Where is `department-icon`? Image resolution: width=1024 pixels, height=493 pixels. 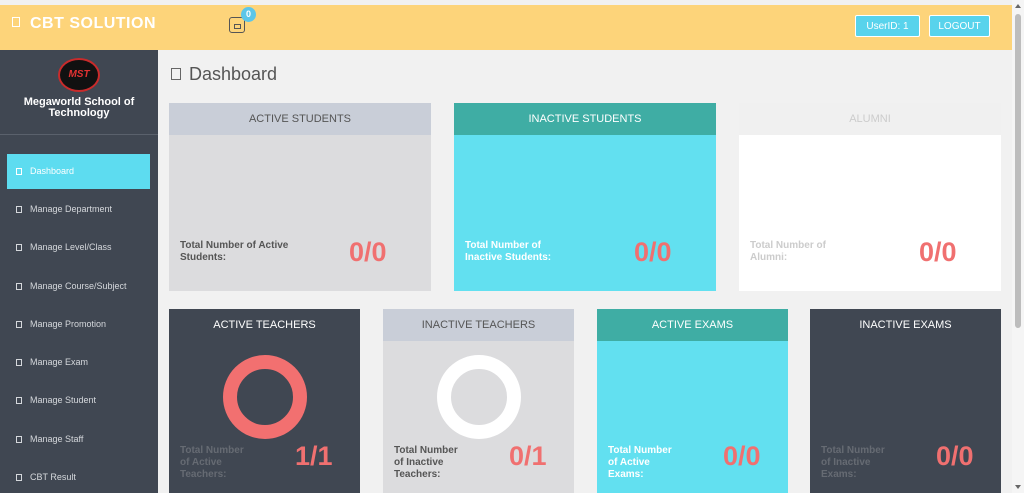 department-icon is located at coordinates (19, 209).